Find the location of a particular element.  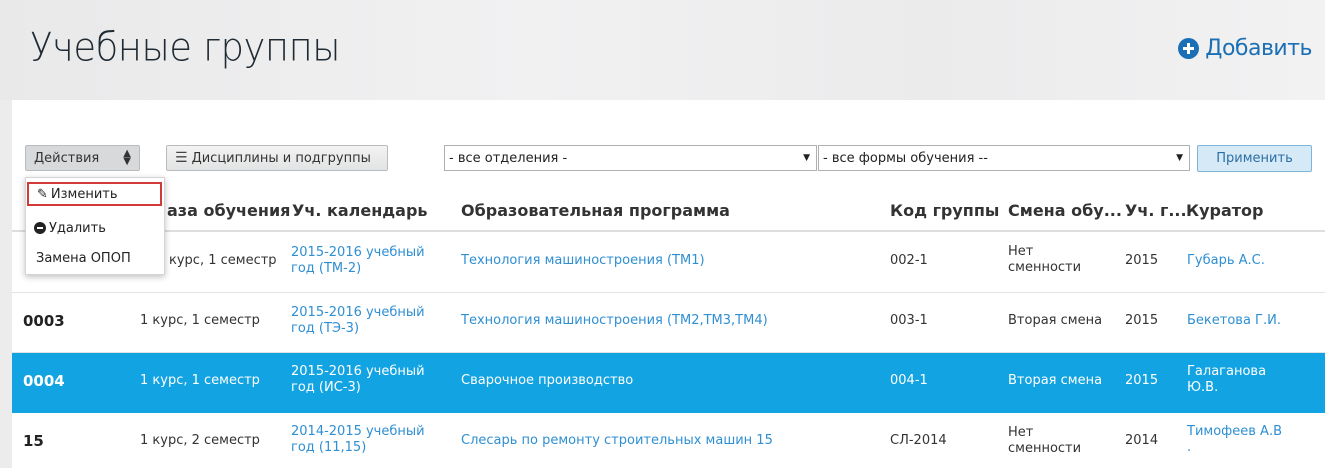

program-link: Слесарь по ремонту строительных машин 15 is located at coordinates (617, 441).